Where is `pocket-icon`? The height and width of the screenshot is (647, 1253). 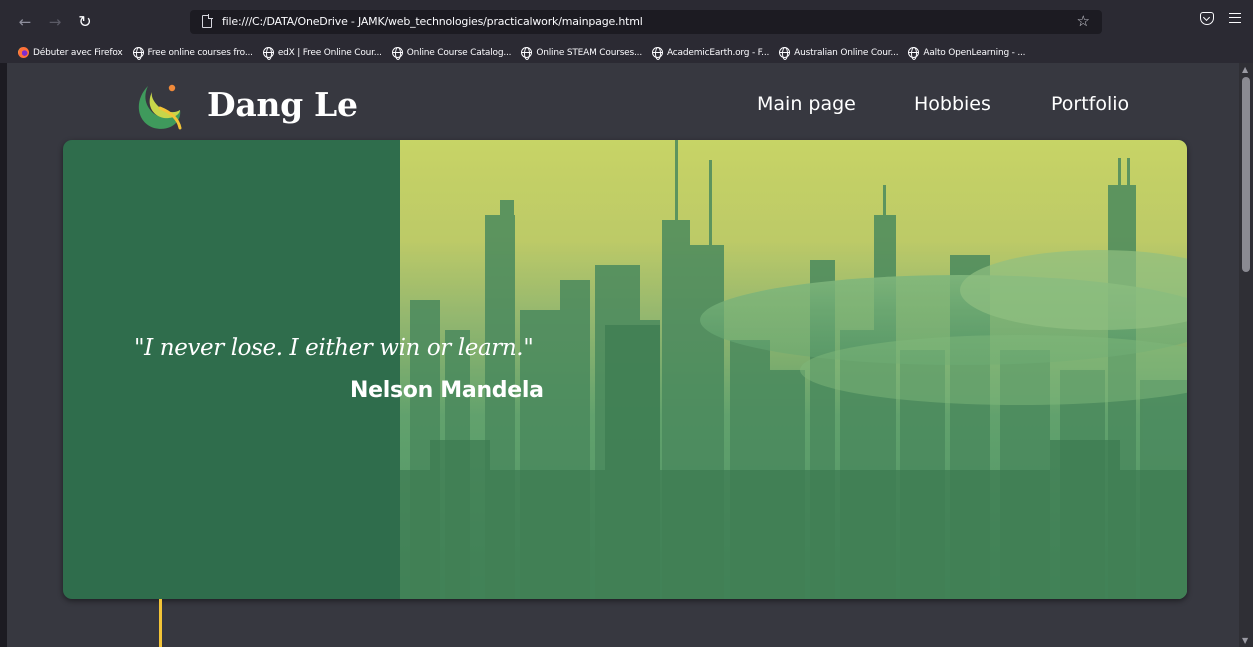 pocket-icon is located at coordinates (1207, 18).